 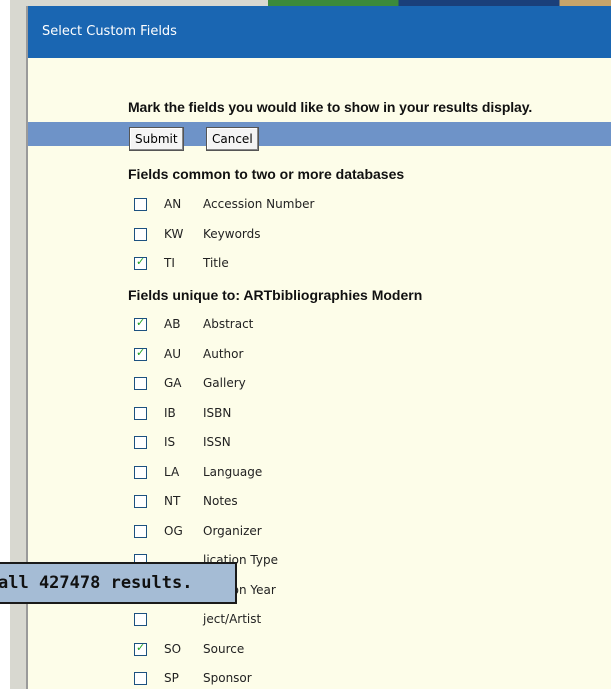 What do you see at coordinates (319, 32) in the screenshot?
I see `dialog-title: Select Custom Fields` at bounding box center [319, 32].